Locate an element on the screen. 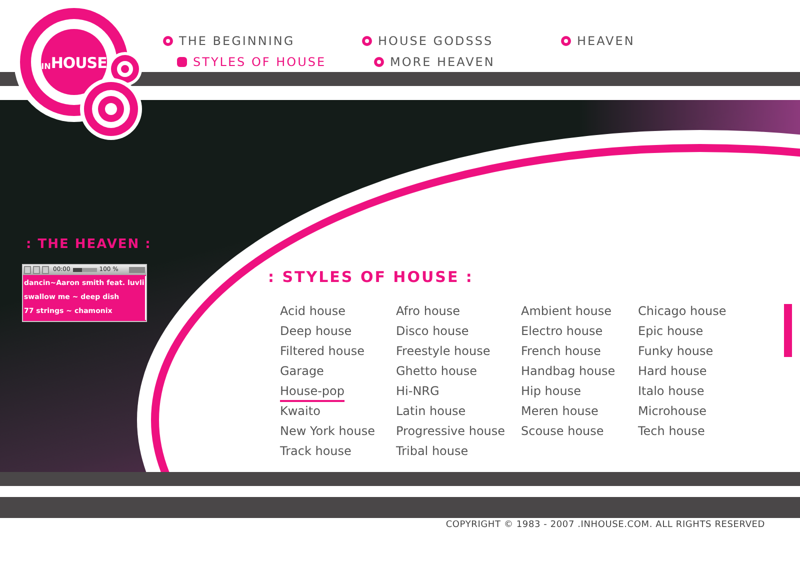  style-link: Hard house is located at coordinates (672, 370).